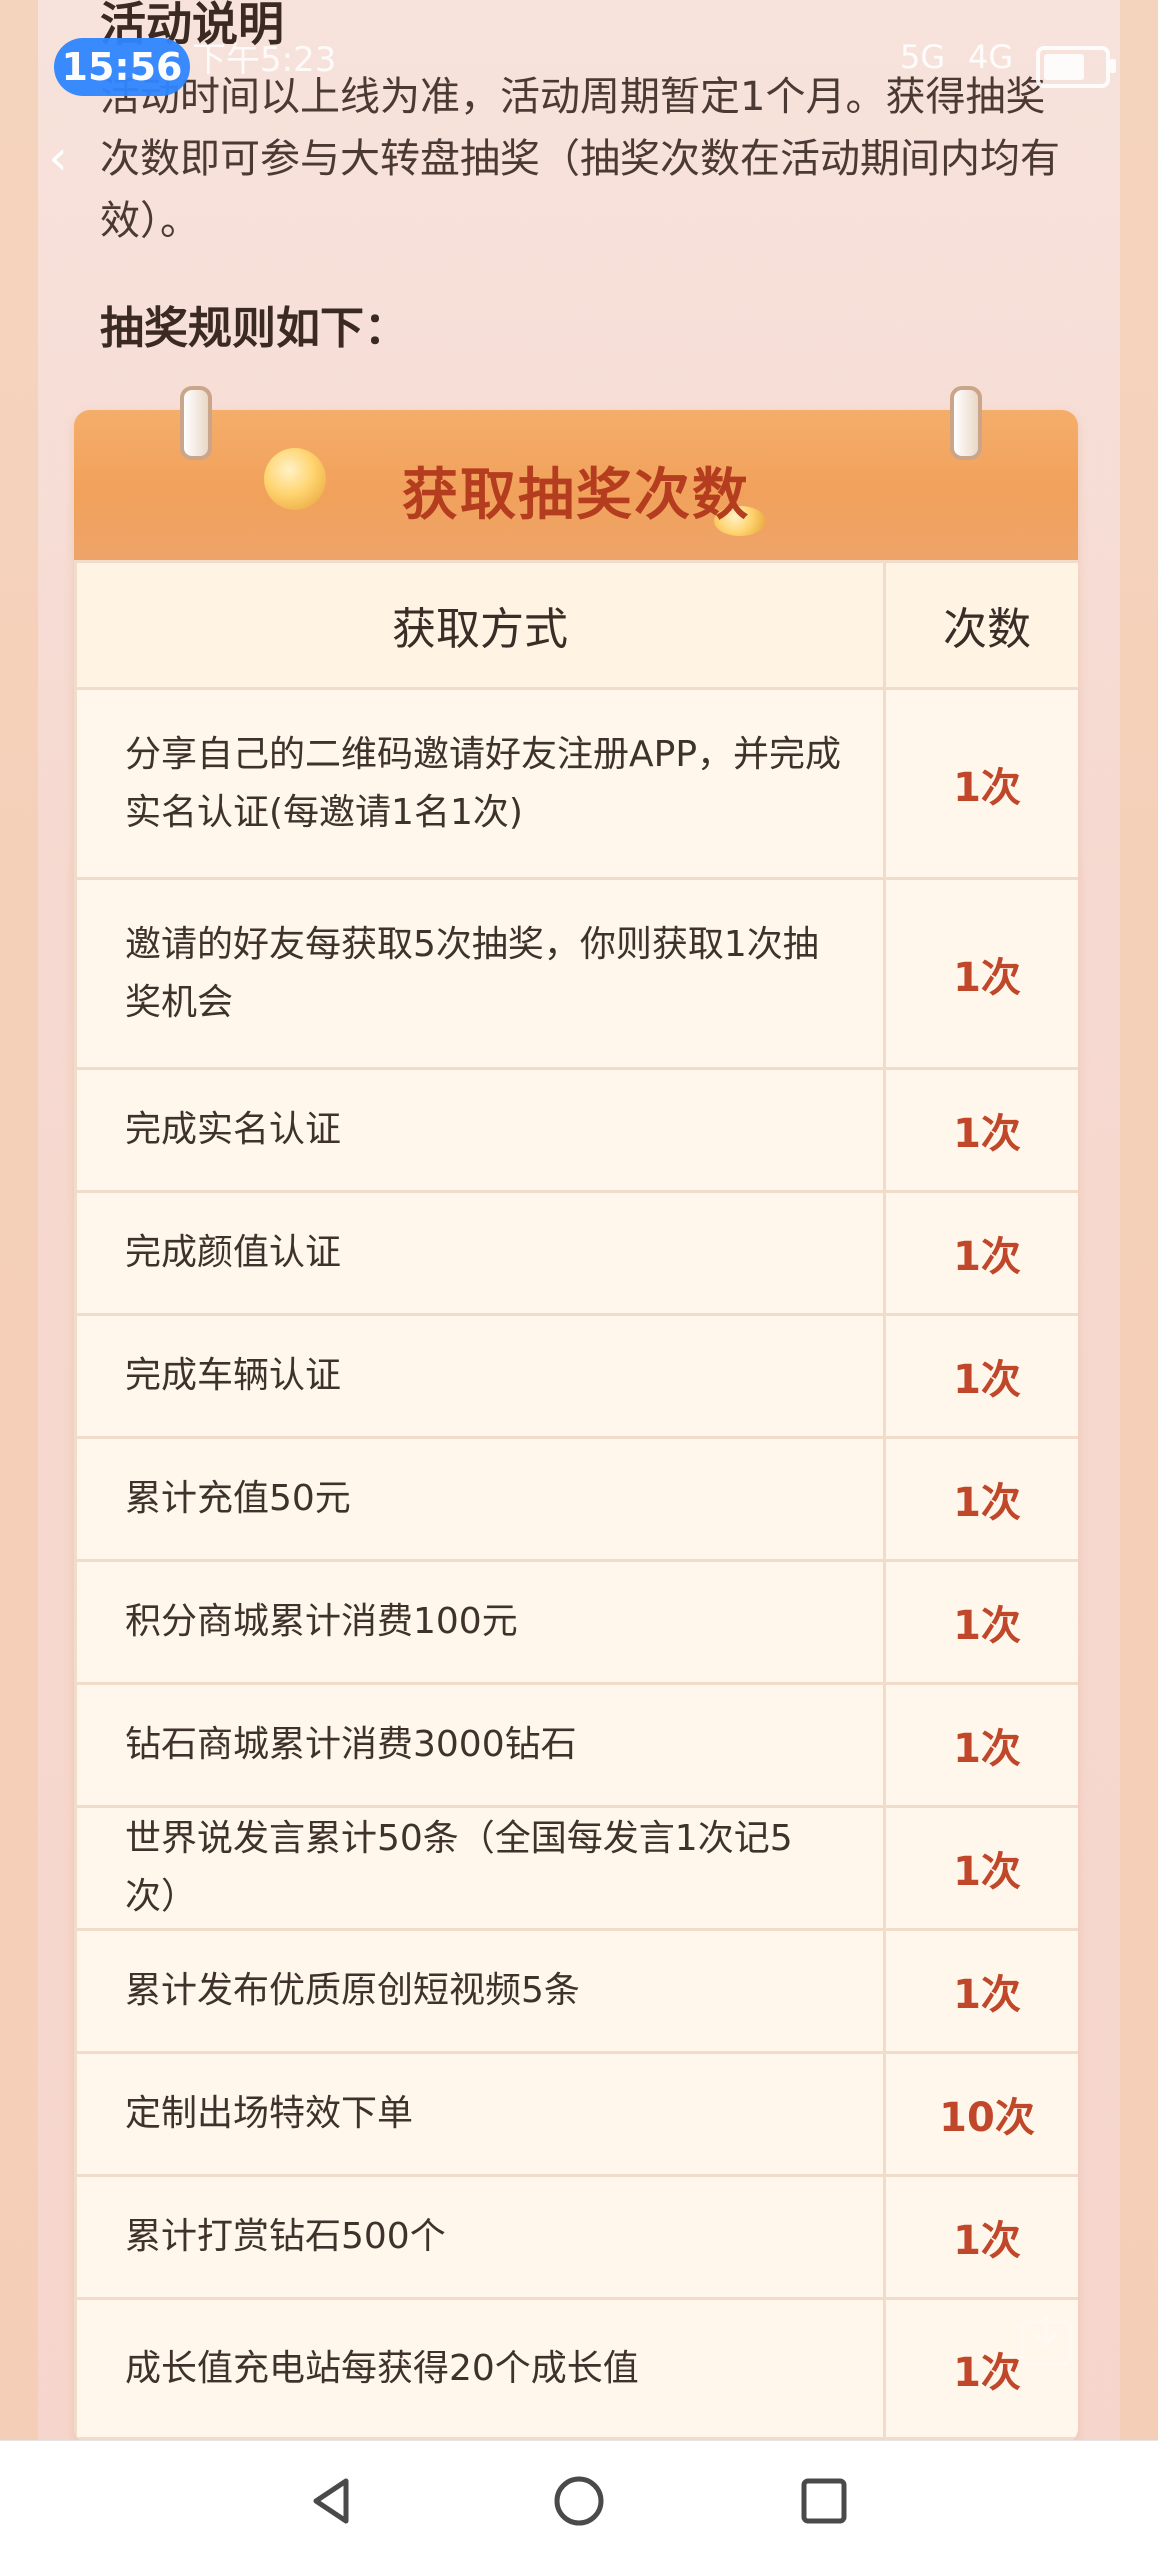  What do you see at coordinates (254, 328) in the screenshot?
I see `rules-title: 抽奖规则如下：` at bounding box center [254, 328].